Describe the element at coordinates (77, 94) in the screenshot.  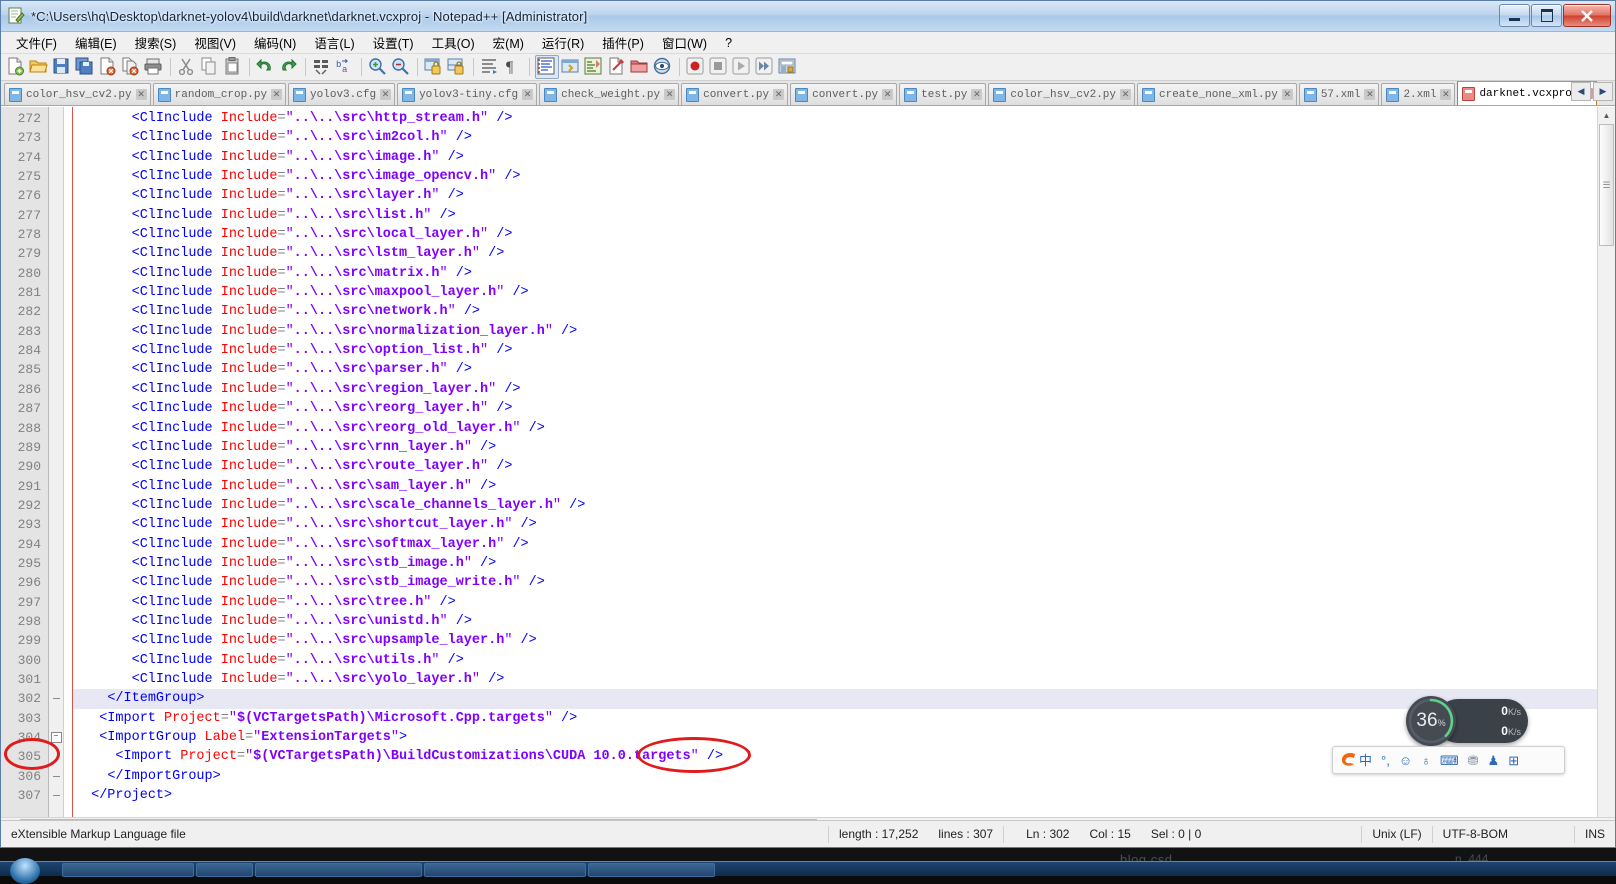
I see `document-tab-0: color_hsv_cv2.py ✕` at that location.